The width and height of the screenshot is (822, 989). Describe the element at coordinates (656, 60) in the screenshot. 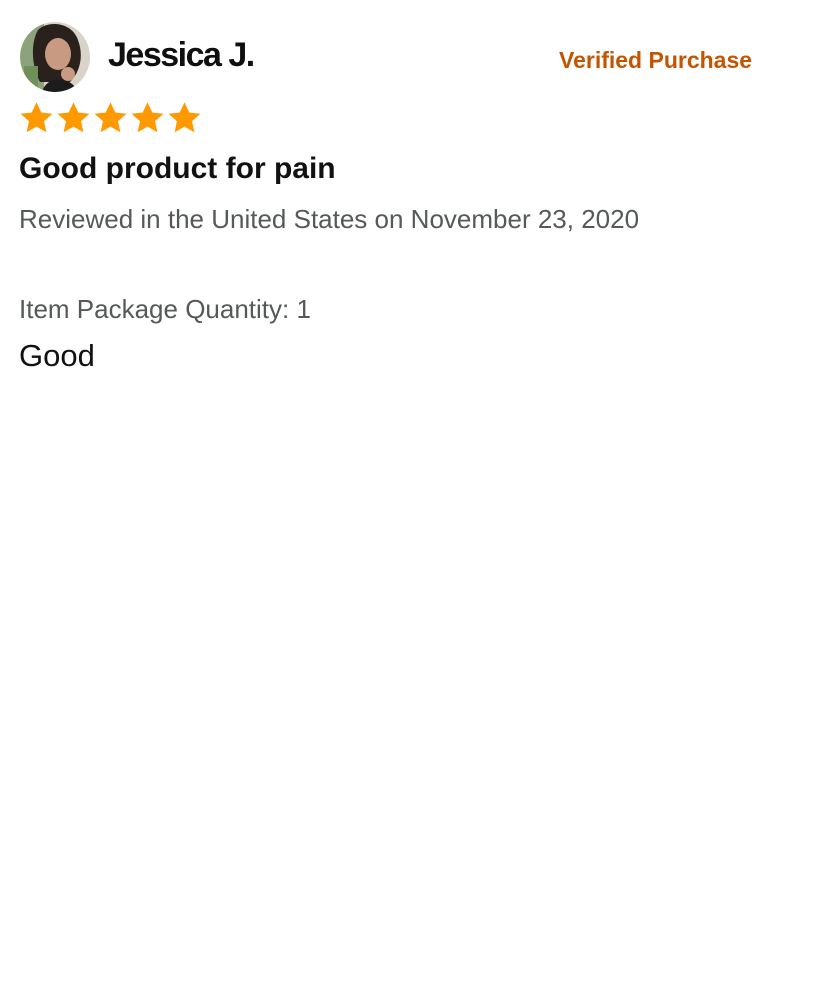

I see `verified-purchase-badge: Verified Purchase` at that location.